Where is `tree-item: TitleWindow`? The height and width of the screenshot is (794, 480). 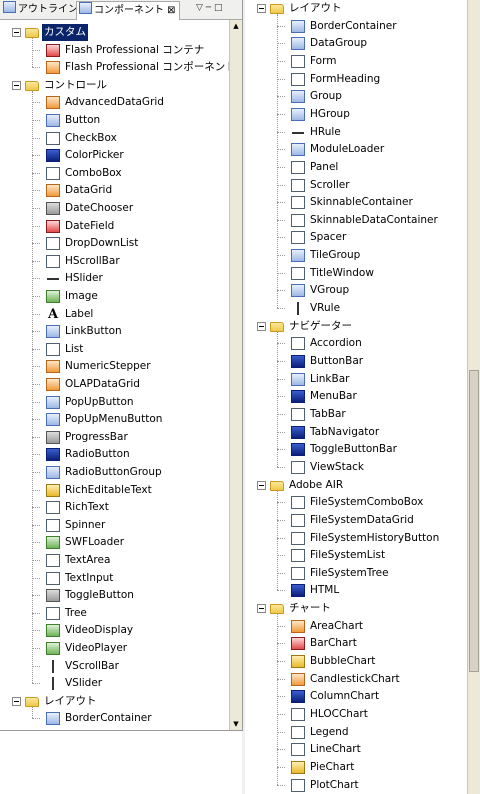
tree-item: TitleWindow is located at coordinates (357, 273).